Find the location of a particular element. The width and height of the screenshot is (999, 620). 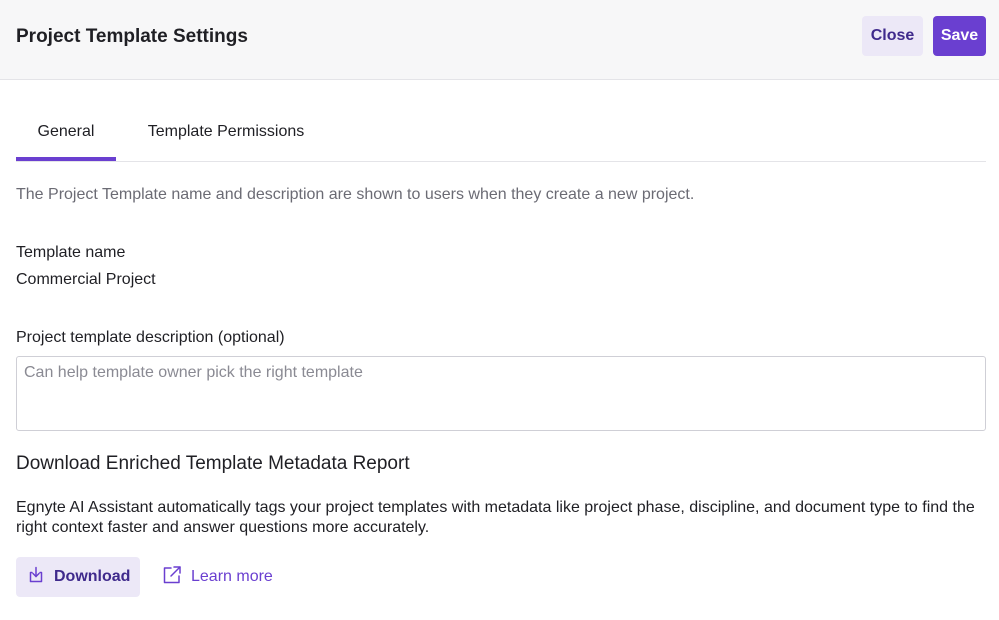

download-button: Download is located at coordinates (78, 577).